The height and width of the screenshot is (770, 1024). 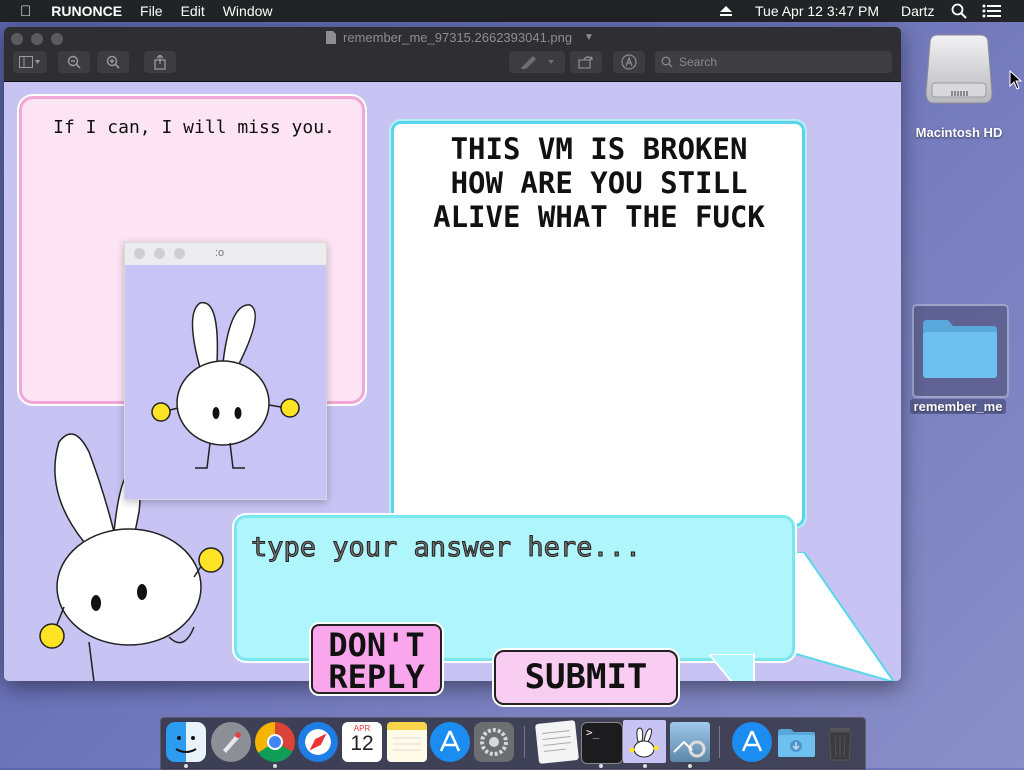 What do you see at coordinates (179, 253) in the screenshot?
I see `mini-zoom-button` at bounding box center [179, 253].